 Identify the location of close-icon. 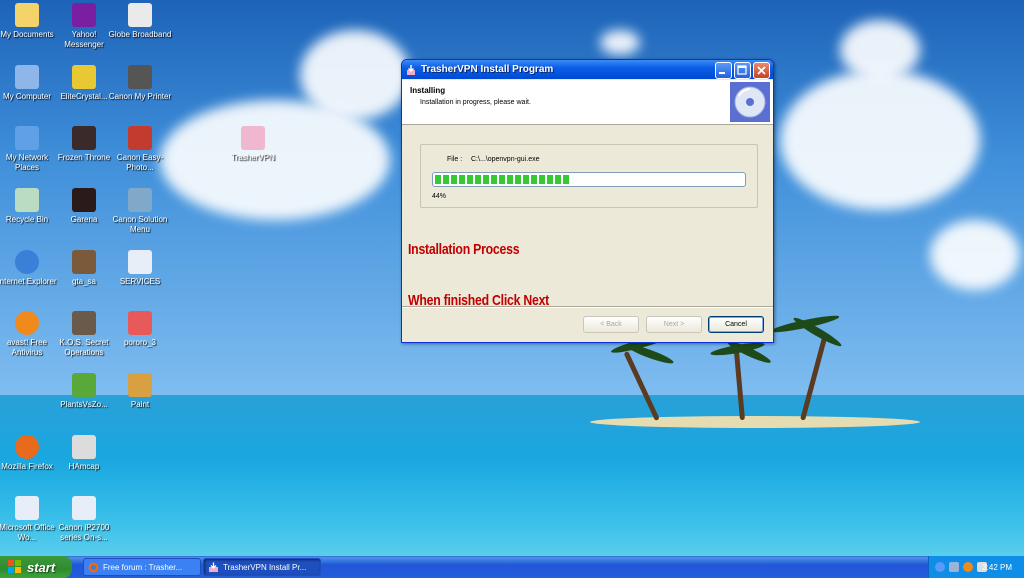
(761, 70).